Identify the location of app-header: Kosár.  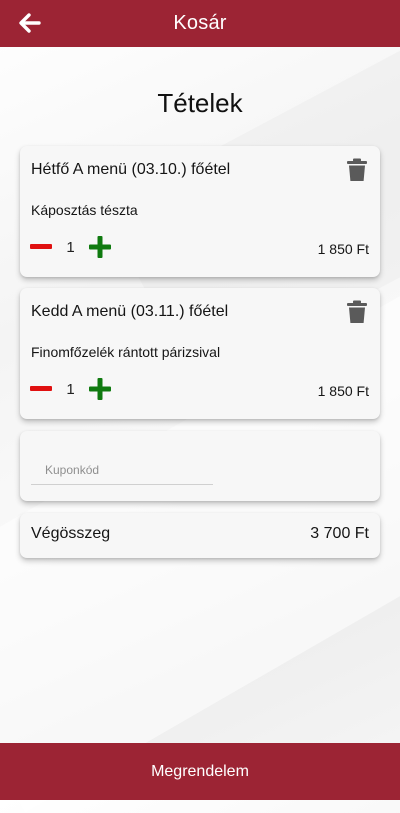
(200, 23).